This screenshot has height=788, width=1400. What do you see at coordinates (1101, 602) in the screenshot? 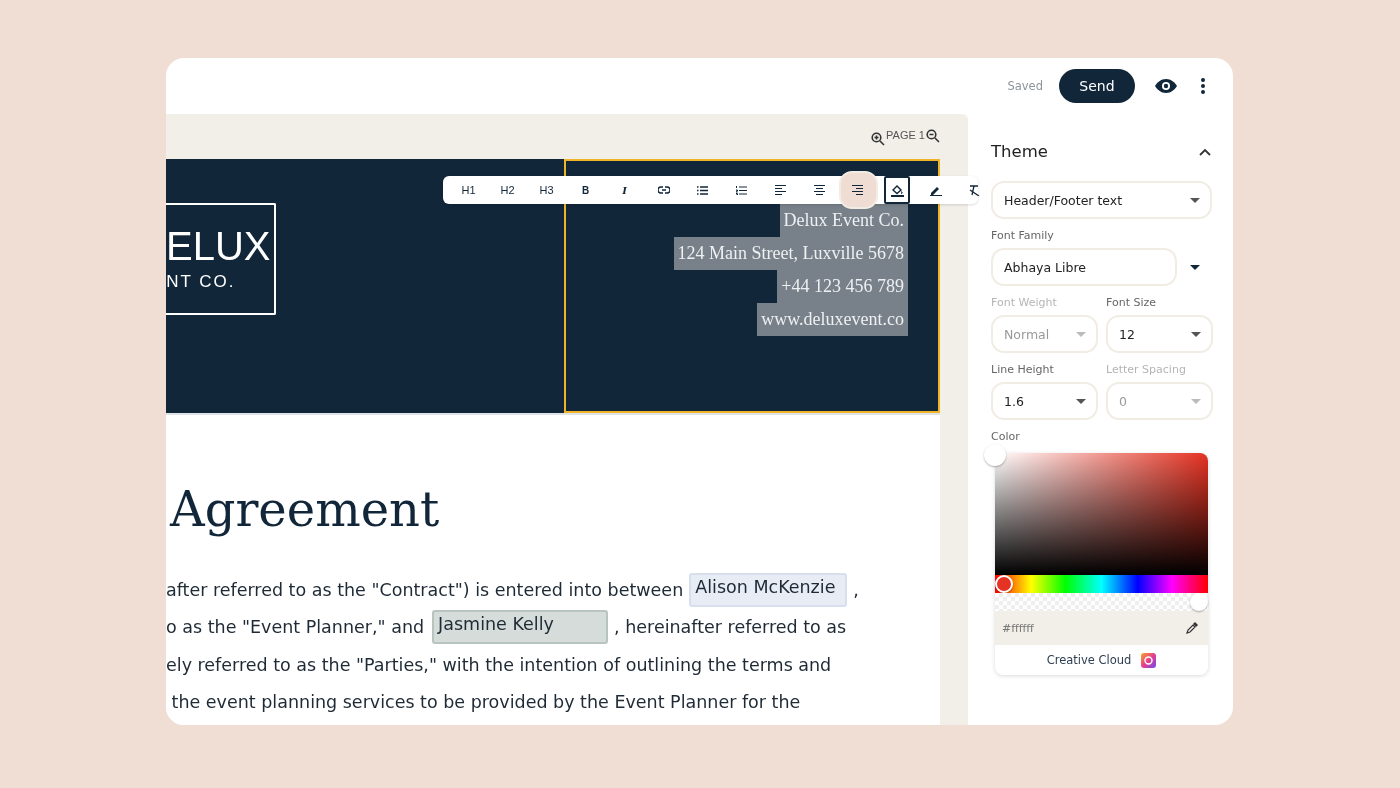
I see `opacity-slider` at bounding box center [1101, 602].